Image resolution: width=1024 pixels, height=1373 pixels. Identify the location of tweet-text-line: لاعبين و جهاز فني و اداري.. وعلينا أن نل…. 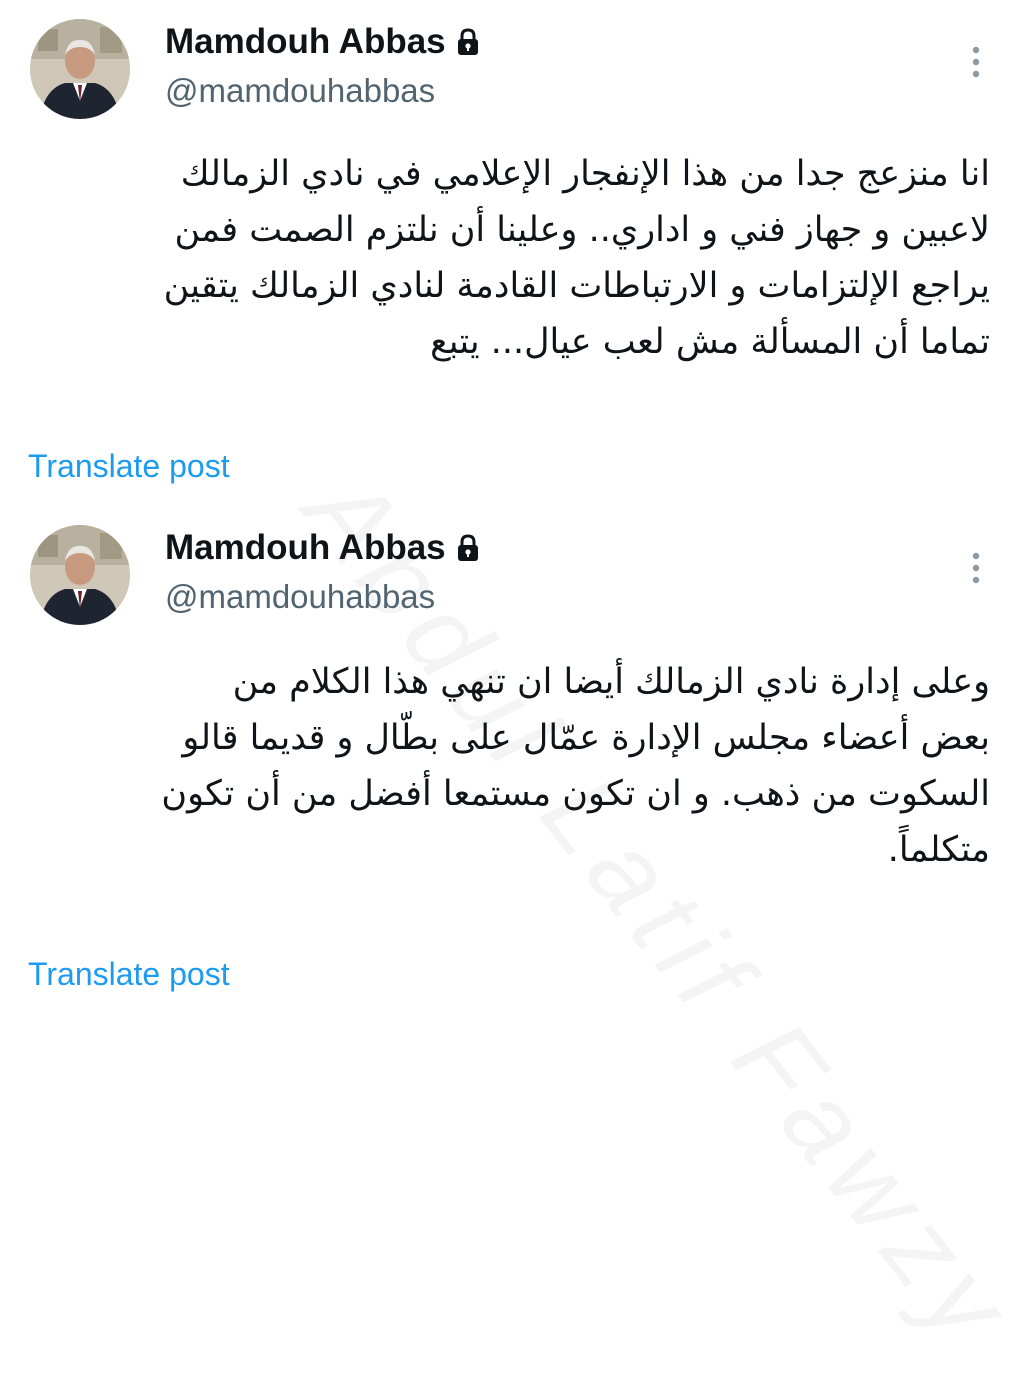
(582, 230).